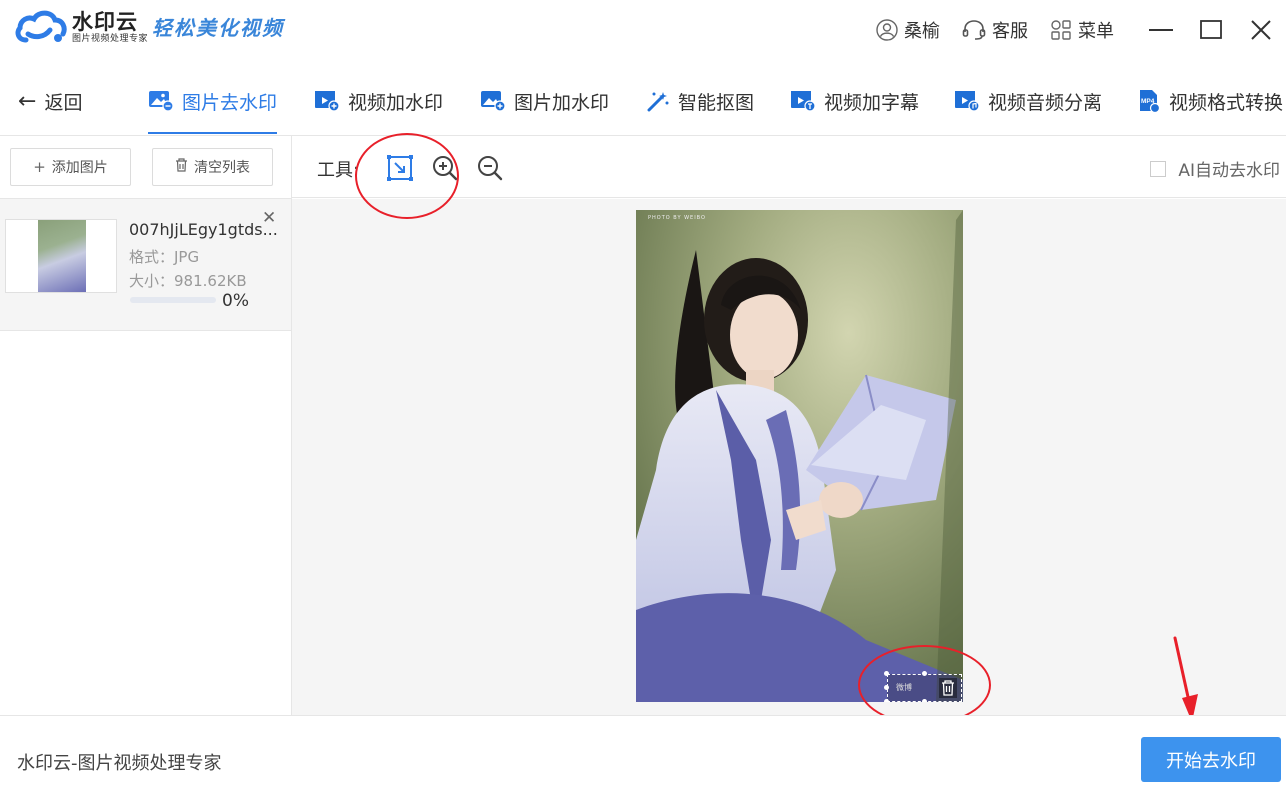 This screenshot has width=1286, height=790. Describe the element at coordinates (119, 763) in the screenshot. I see `footer-status-text: 水印云-图片视频处理专家` at that location.